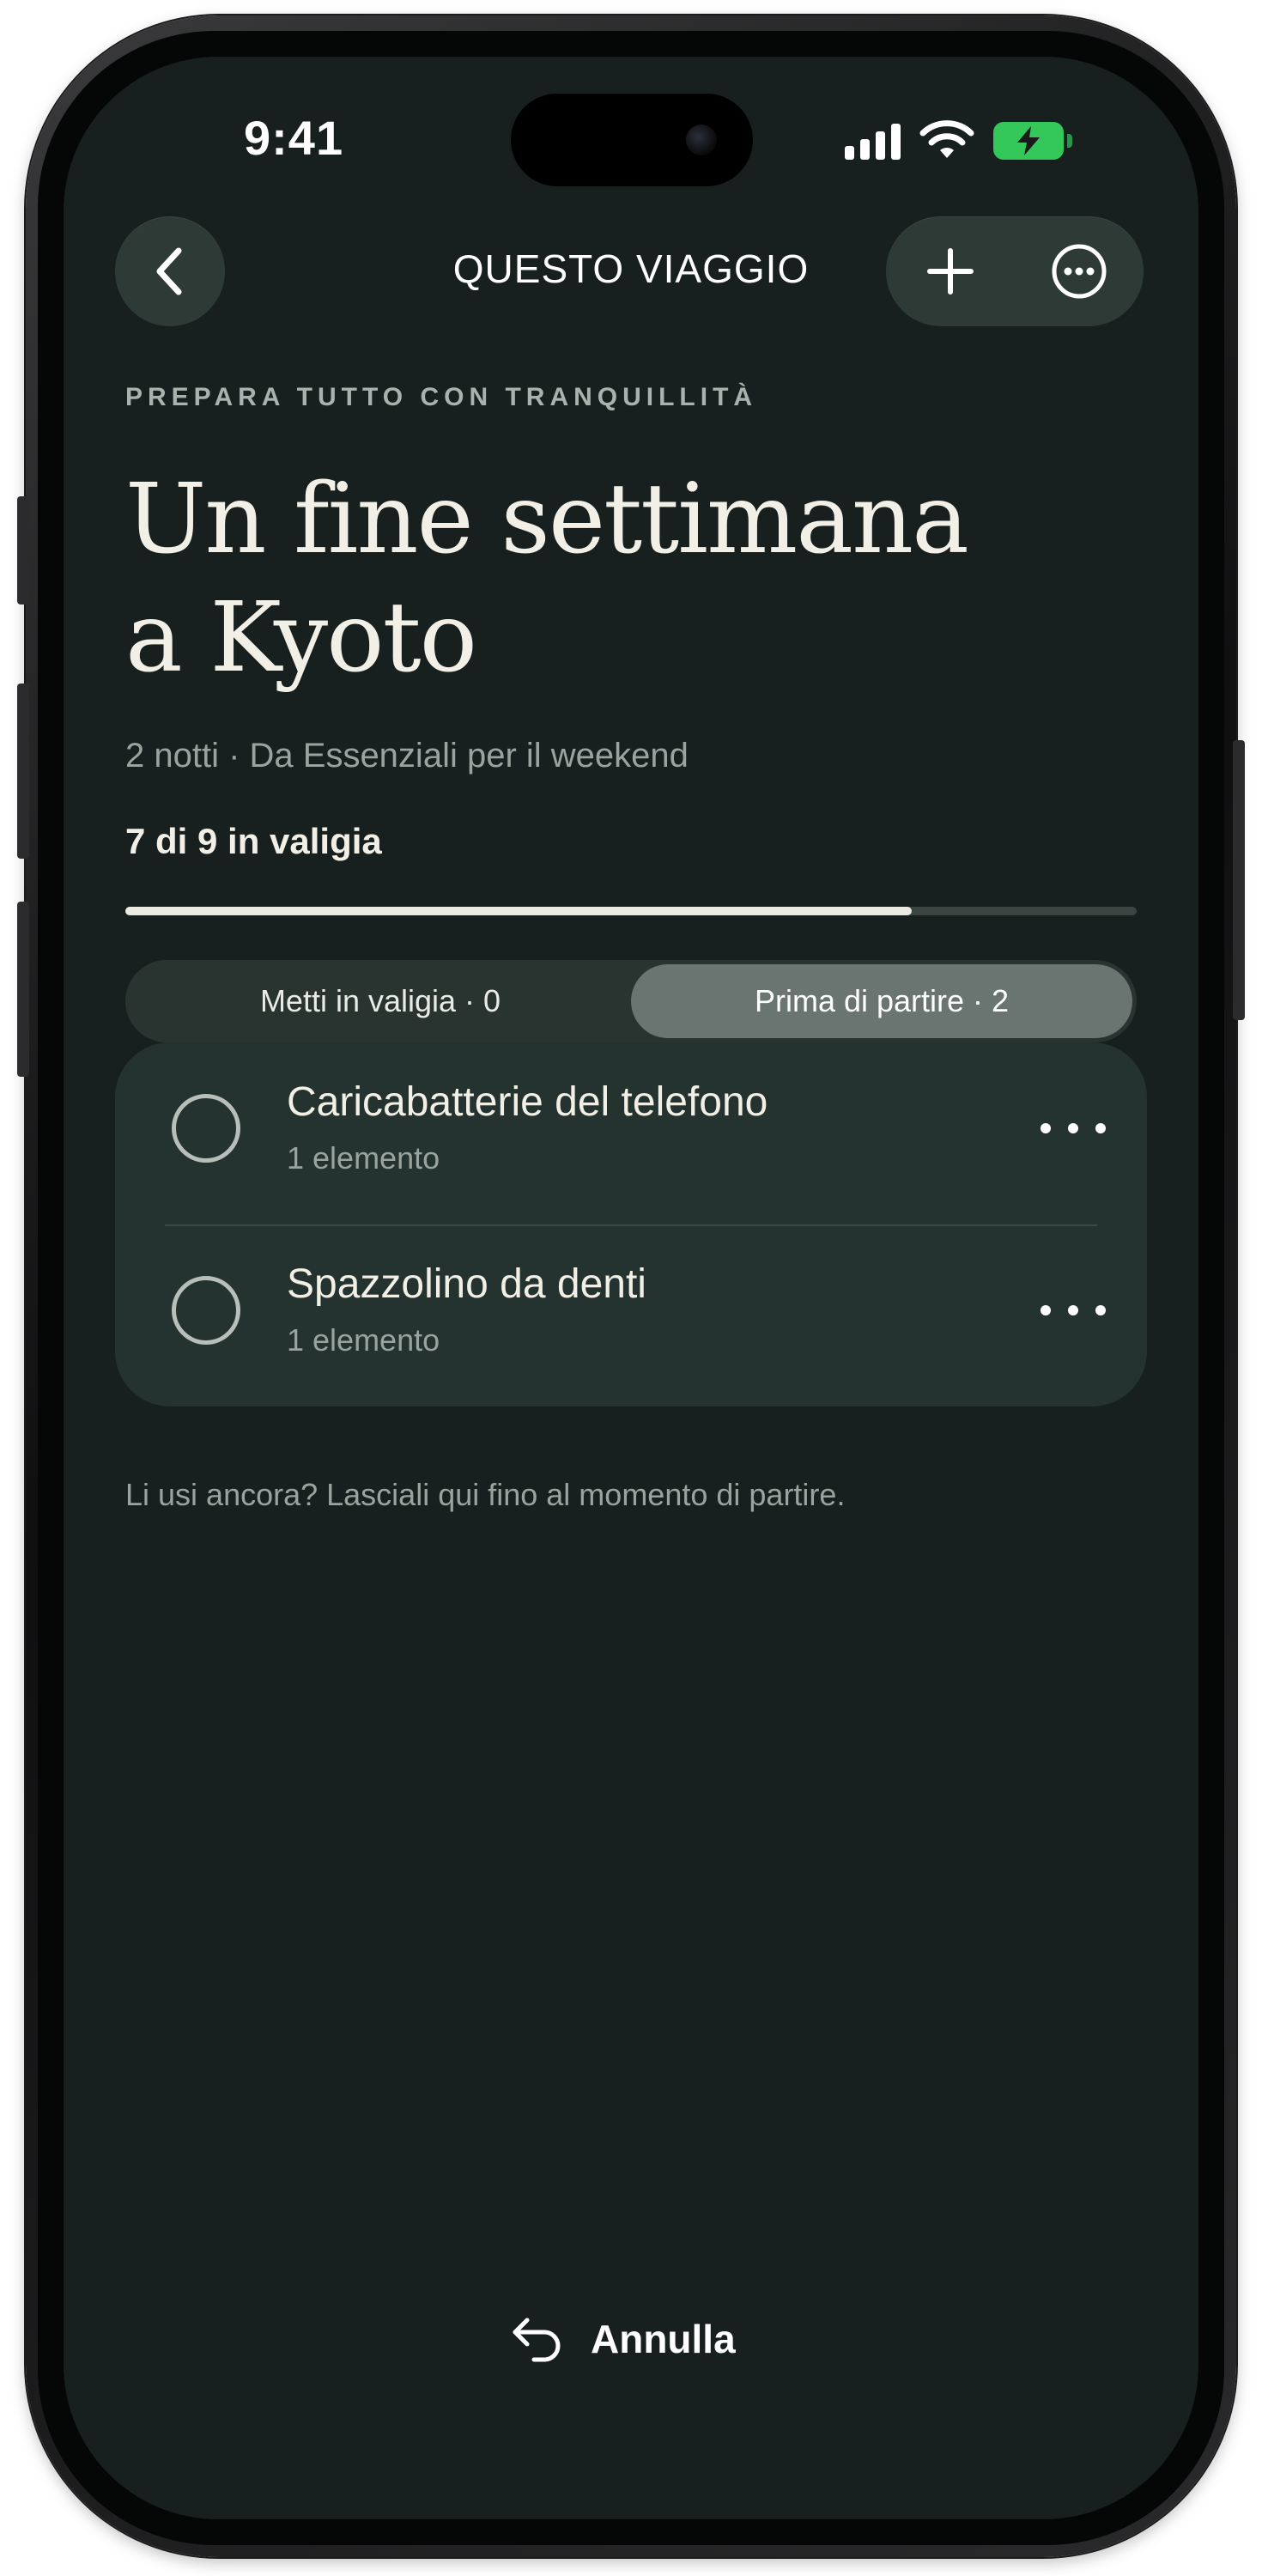  I want to click on battery-icon, so click(1032, 141).